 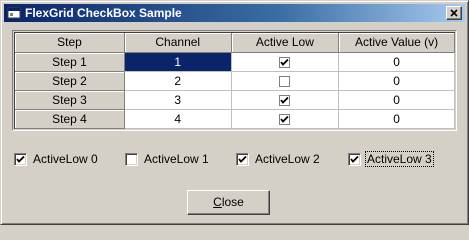 What do you see at coordinates (176, 159) in the screenshot?
I see `checkbox-label: ActiveLow 1` at bounding box center [176, 159].